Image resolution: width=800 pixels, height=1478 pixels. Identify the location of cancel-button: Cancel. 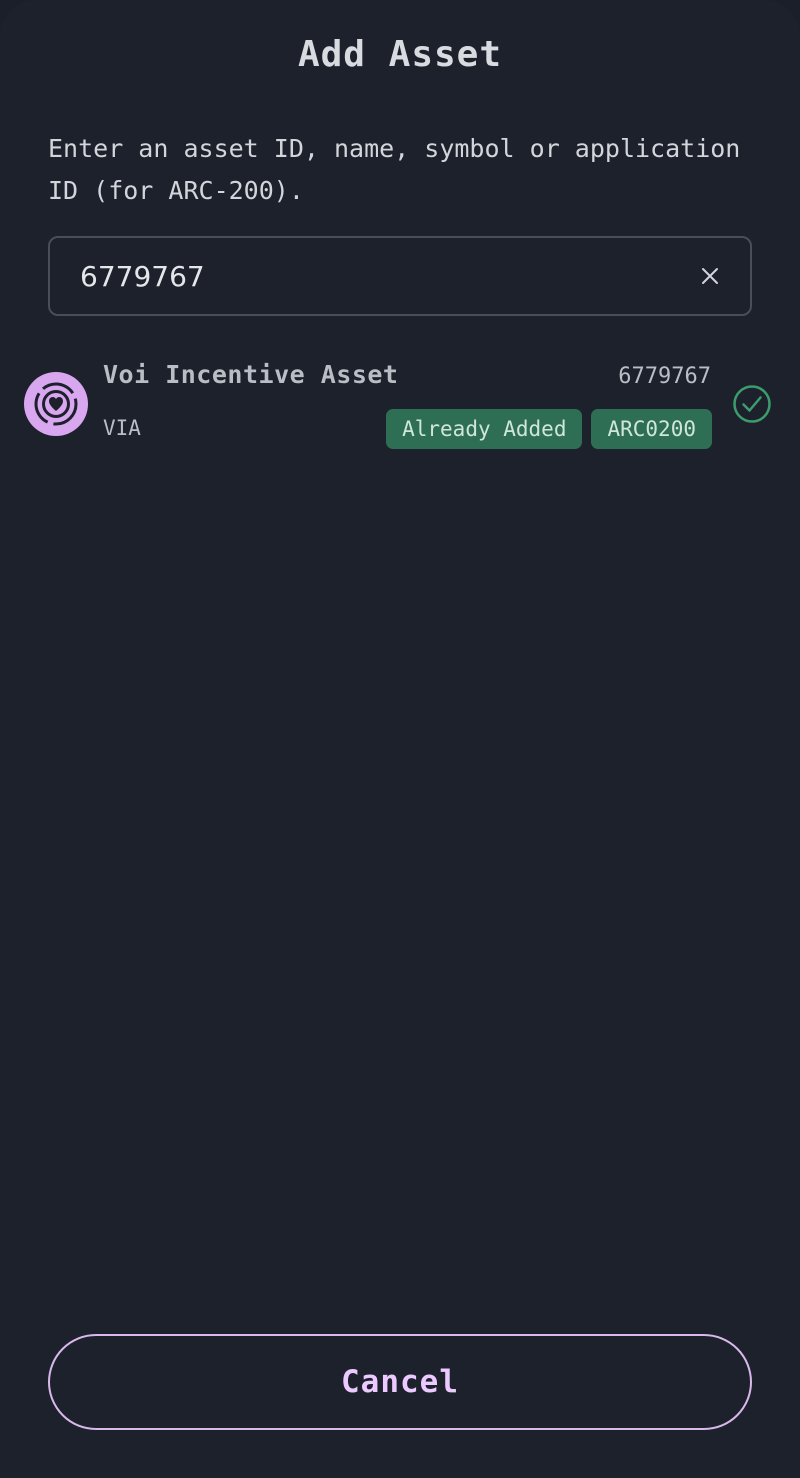
(400, 1382).